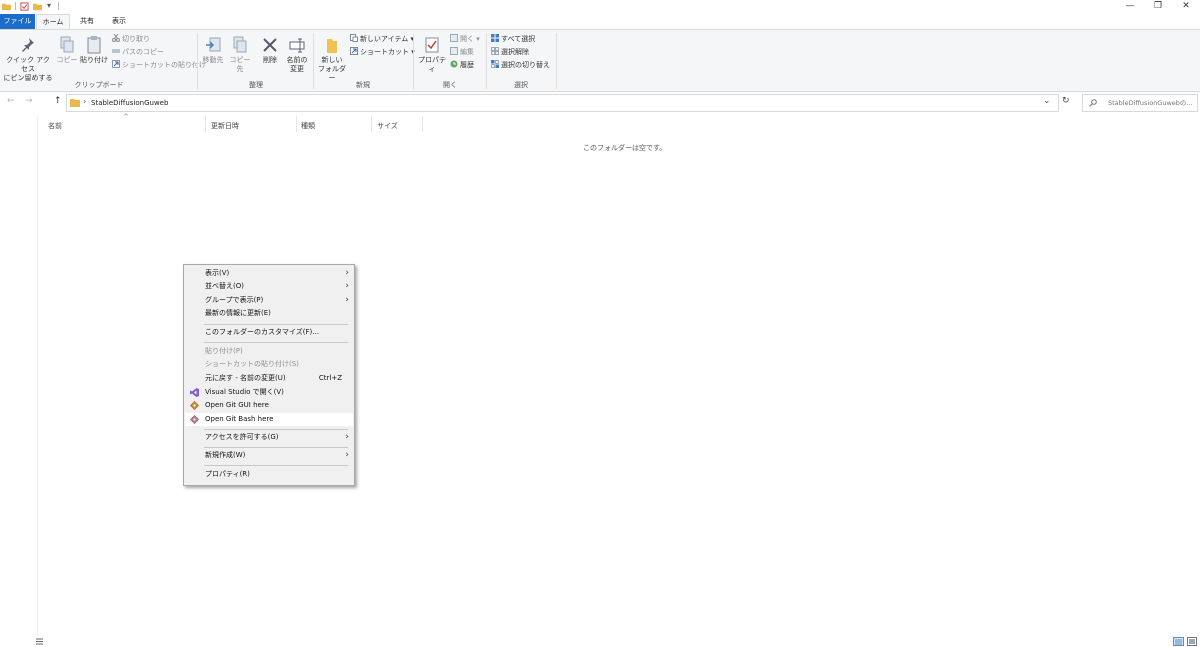 The height and width of the screenshot is (647, 1200). Describe the element at coordinates (600, 21) in the screenshot. I see `ribbon-tabs: ファイル ホーム 共有 表示` at that location.